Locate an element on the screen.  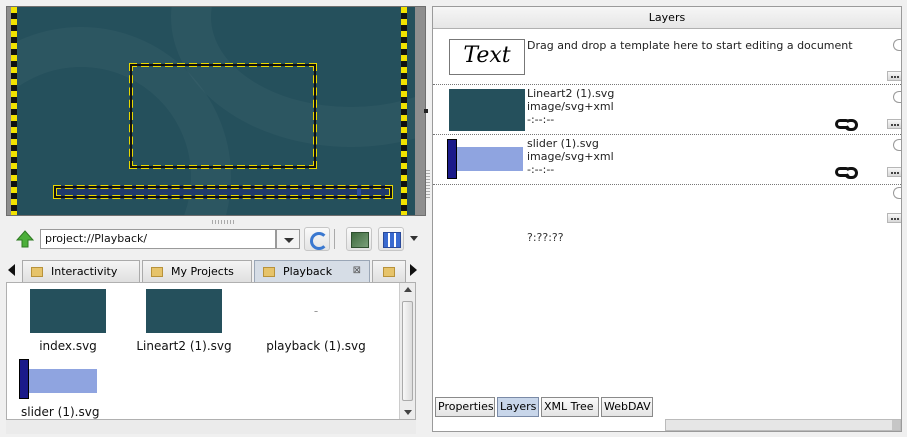
up-arrow-icon is located at coordinates (25, 239).